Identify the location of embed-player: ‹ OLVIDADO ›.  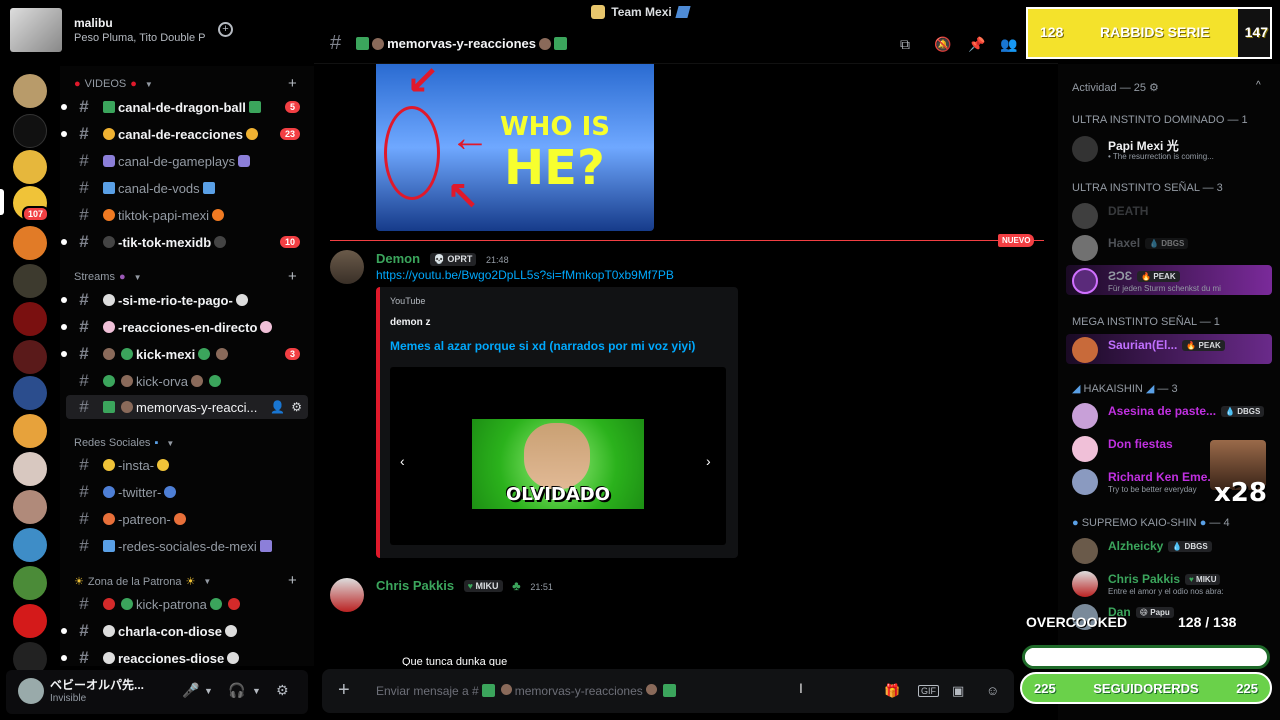
(558, 456).